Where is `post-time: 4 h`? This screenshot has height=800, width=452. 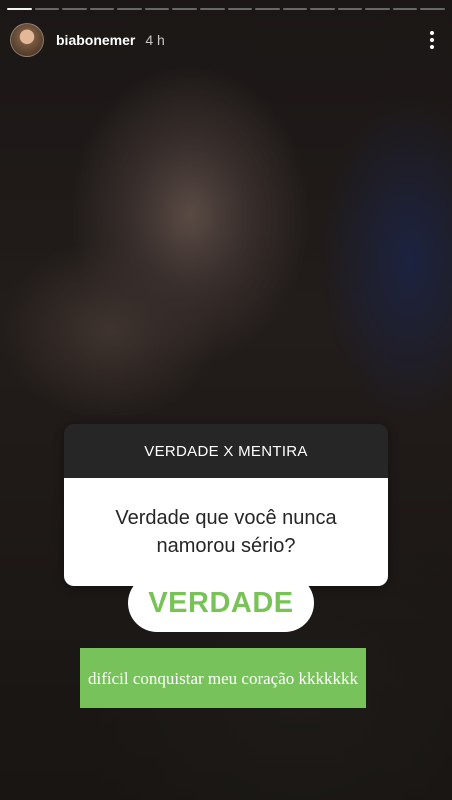 post-time: 4 h is located at coordinates (155, 40).